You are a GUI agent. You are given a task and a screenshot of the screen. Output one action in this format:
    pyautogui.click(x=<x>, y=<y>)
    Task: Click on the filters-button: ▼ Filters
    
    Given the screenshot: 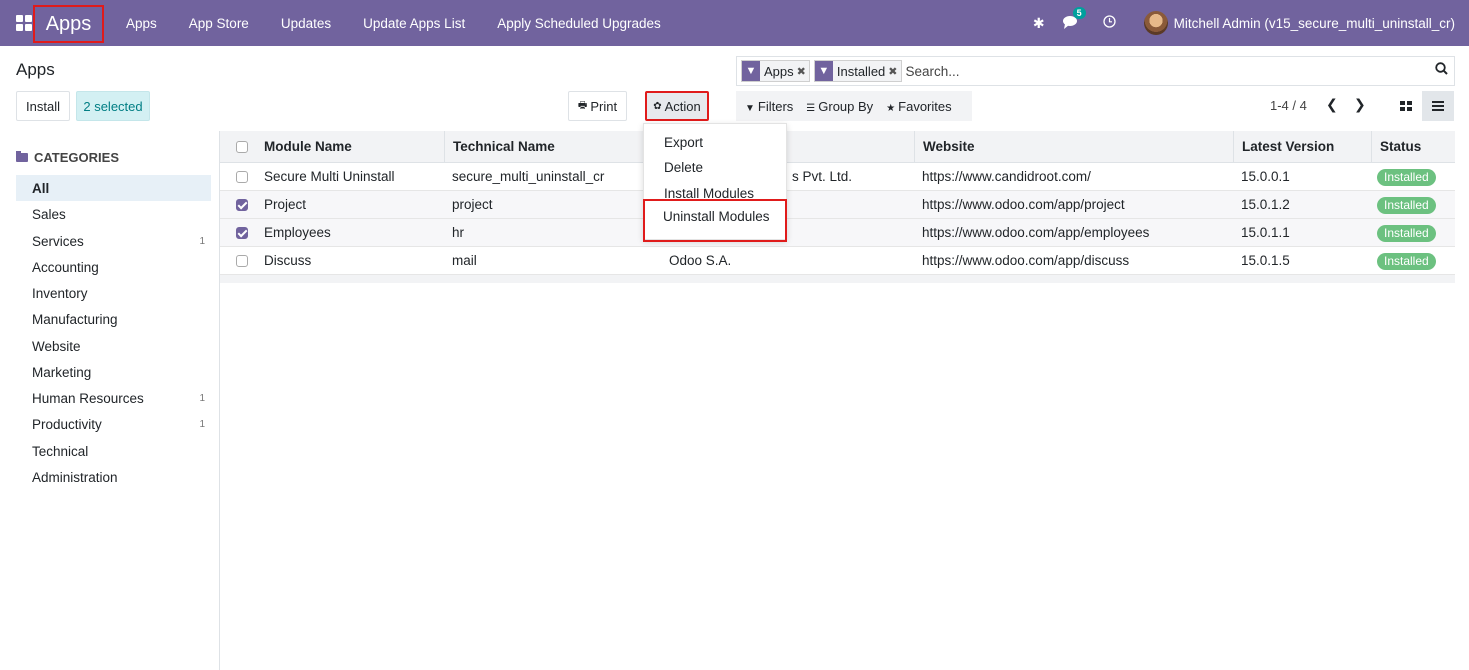 What is the action you would take?
    pyautogui.click(x=766, y=106)
    